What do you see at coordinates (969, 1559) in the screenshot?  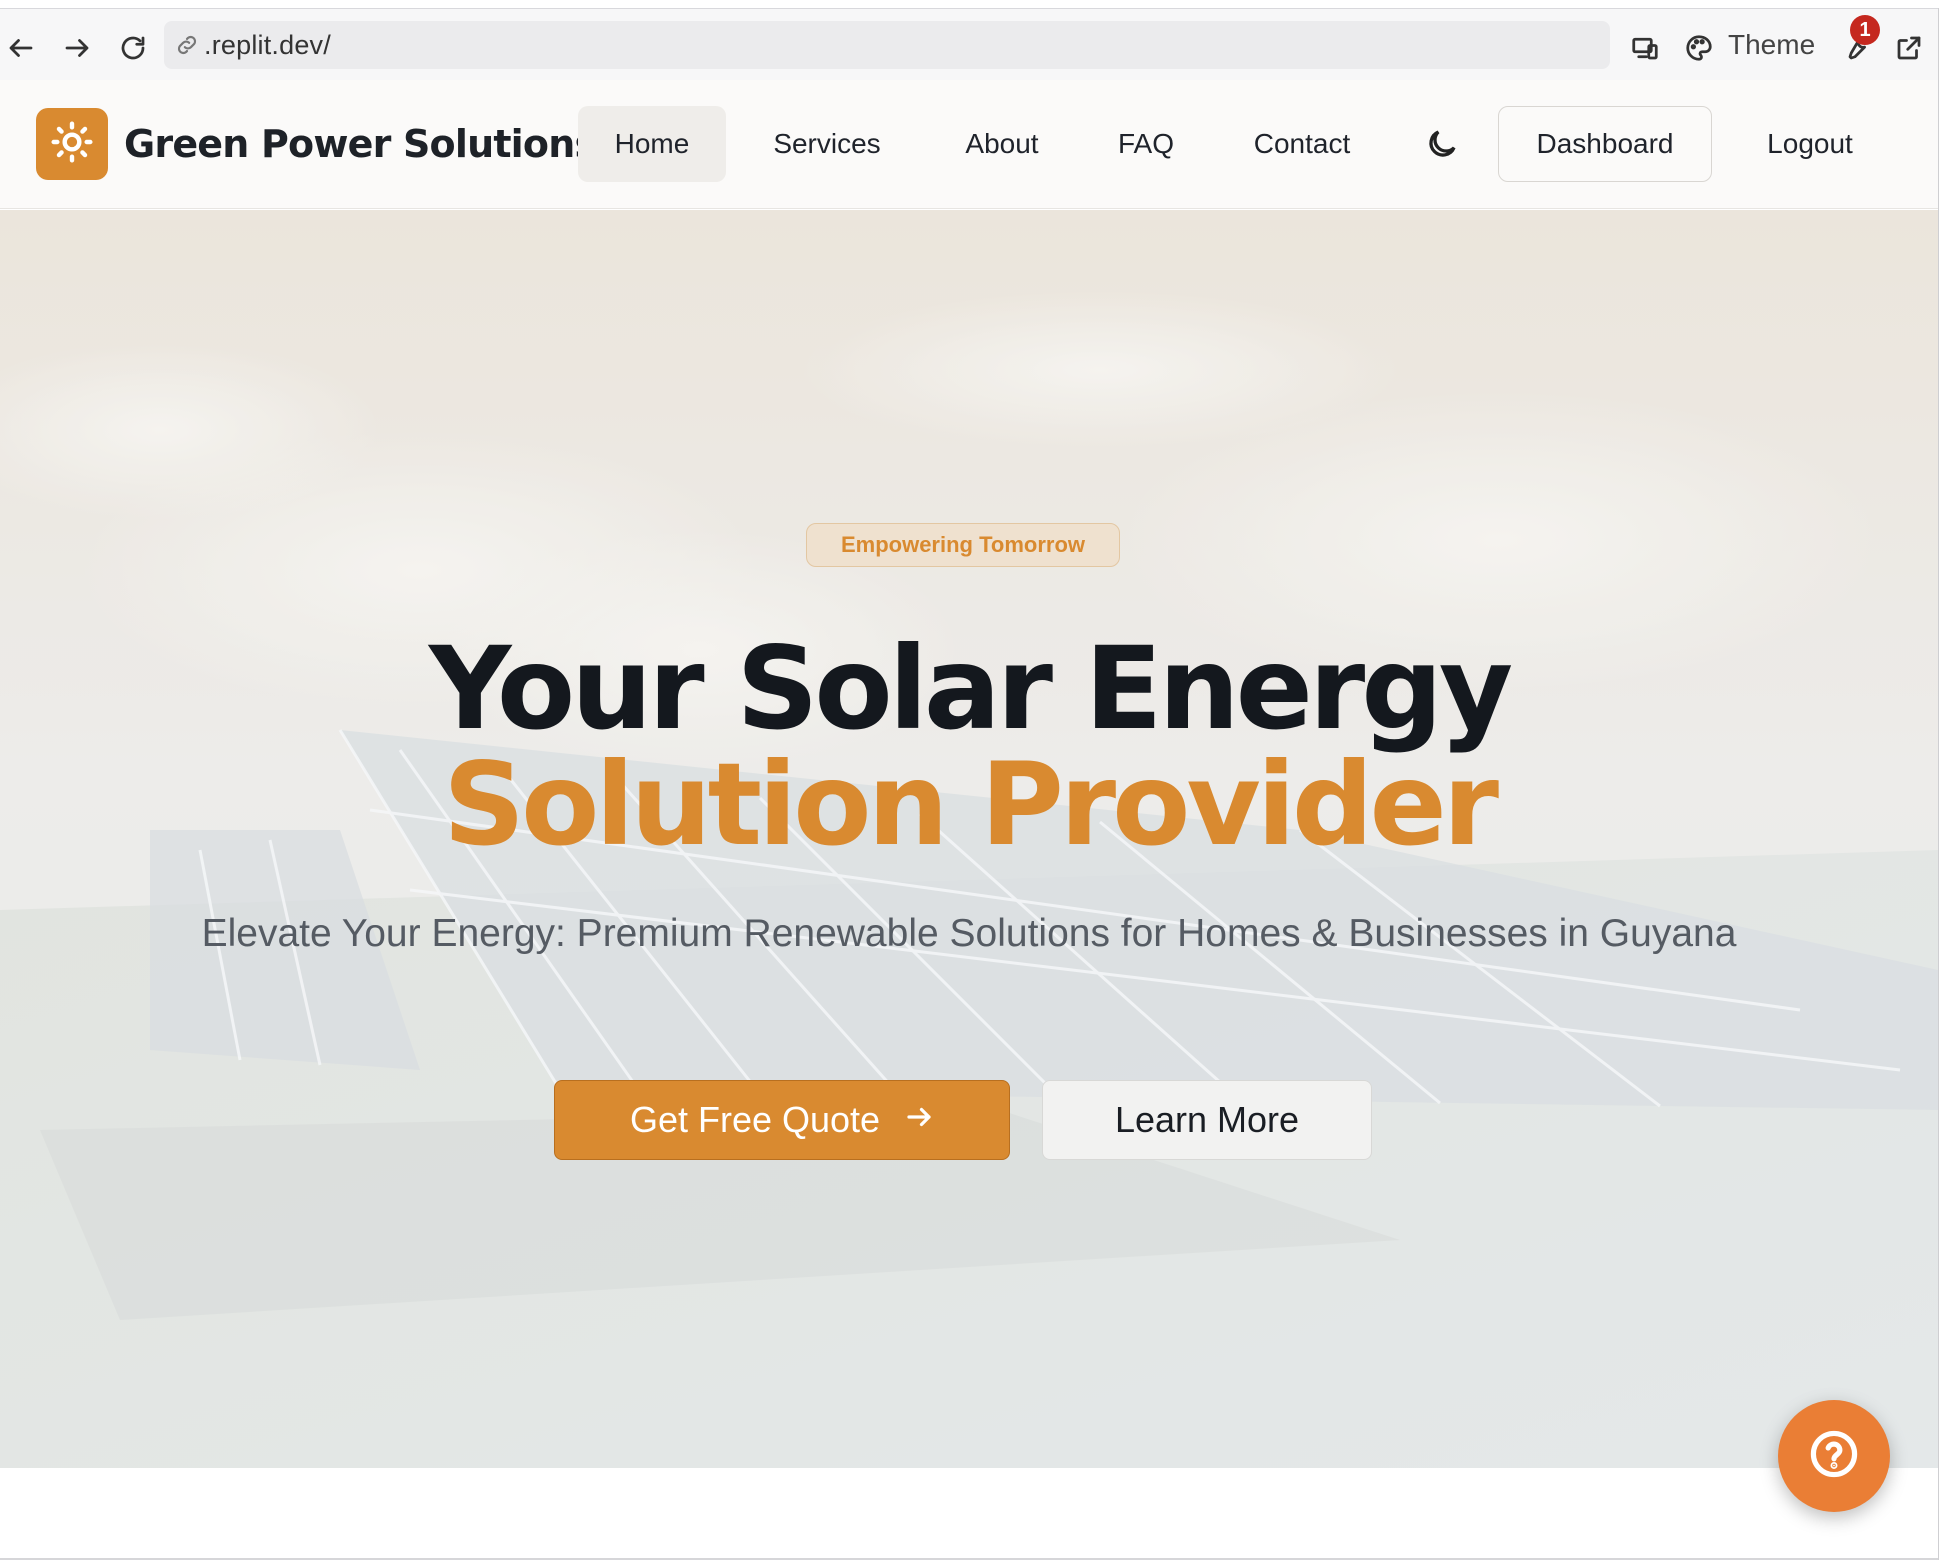 I see `window-border-bottom` at bounding box center [969, 1559].